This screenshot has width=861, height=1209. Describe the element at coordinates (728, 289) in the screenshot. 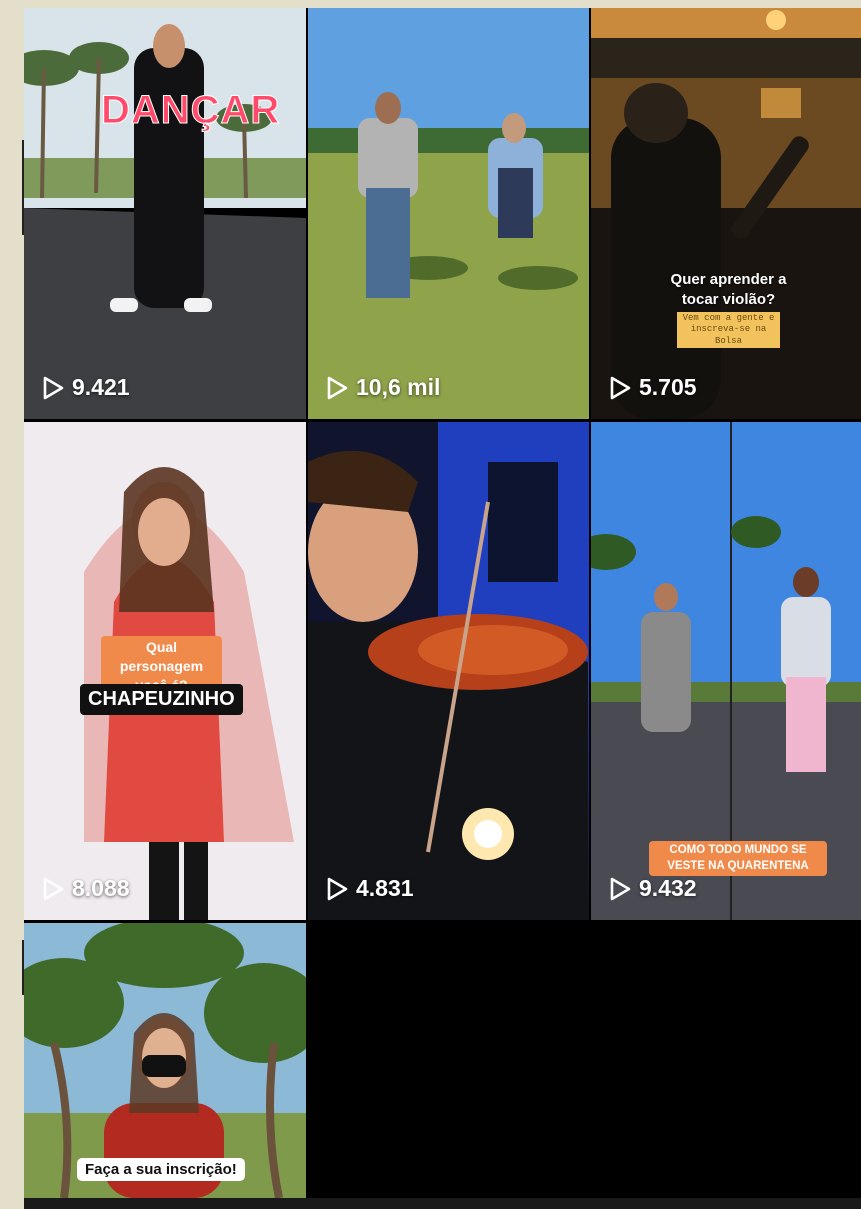

I see `overlay-title: Quer aprender a tocar violão?` at that location.